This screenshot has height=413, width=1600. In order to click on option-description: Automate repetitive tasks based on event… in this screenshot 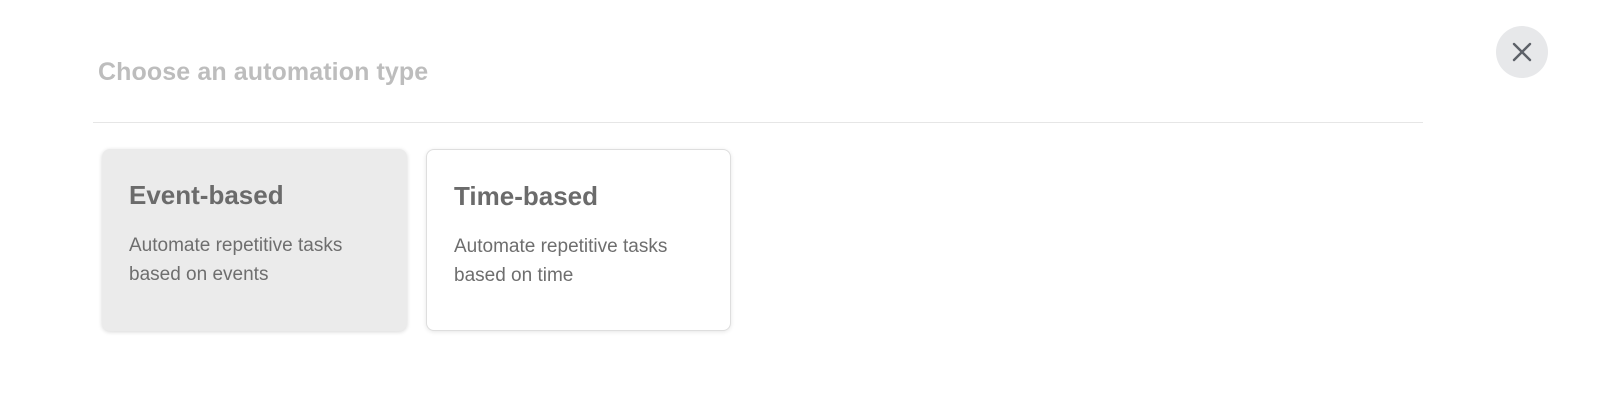, I will do `click(236, 260)`.